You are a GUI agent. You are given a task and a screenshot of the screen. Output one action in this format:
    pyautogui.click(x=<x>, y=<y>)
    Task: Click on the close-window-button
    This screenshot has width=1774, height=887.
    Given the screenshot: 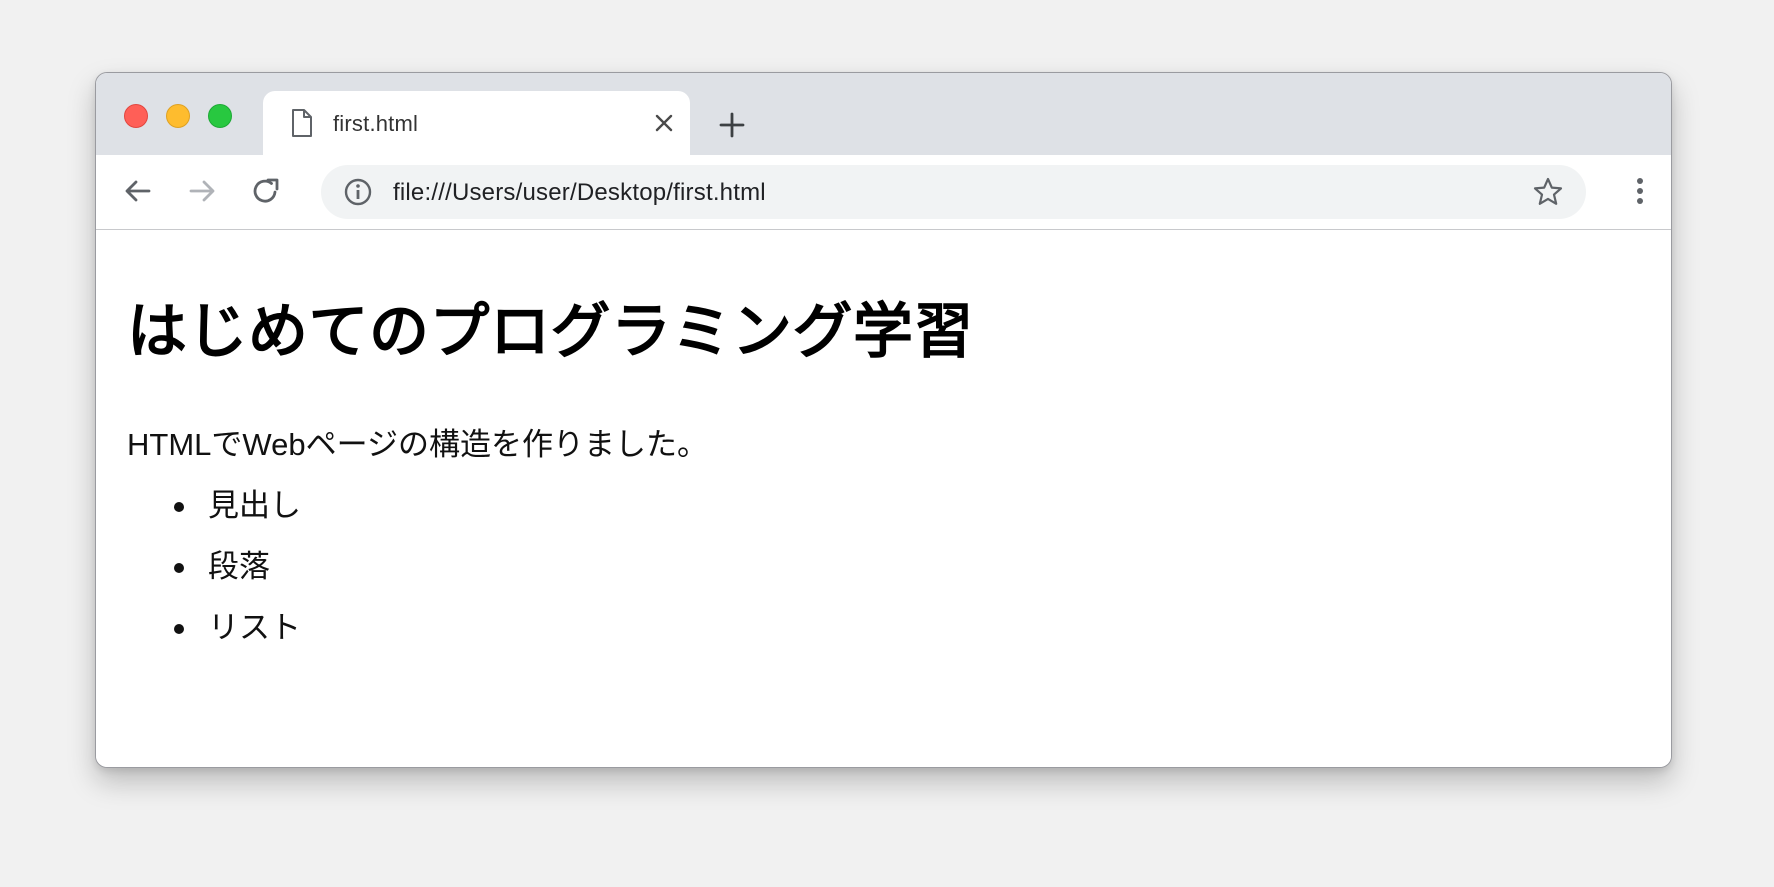 What is the action you would take?
    pyautogui.click(x=136, y=116)
    